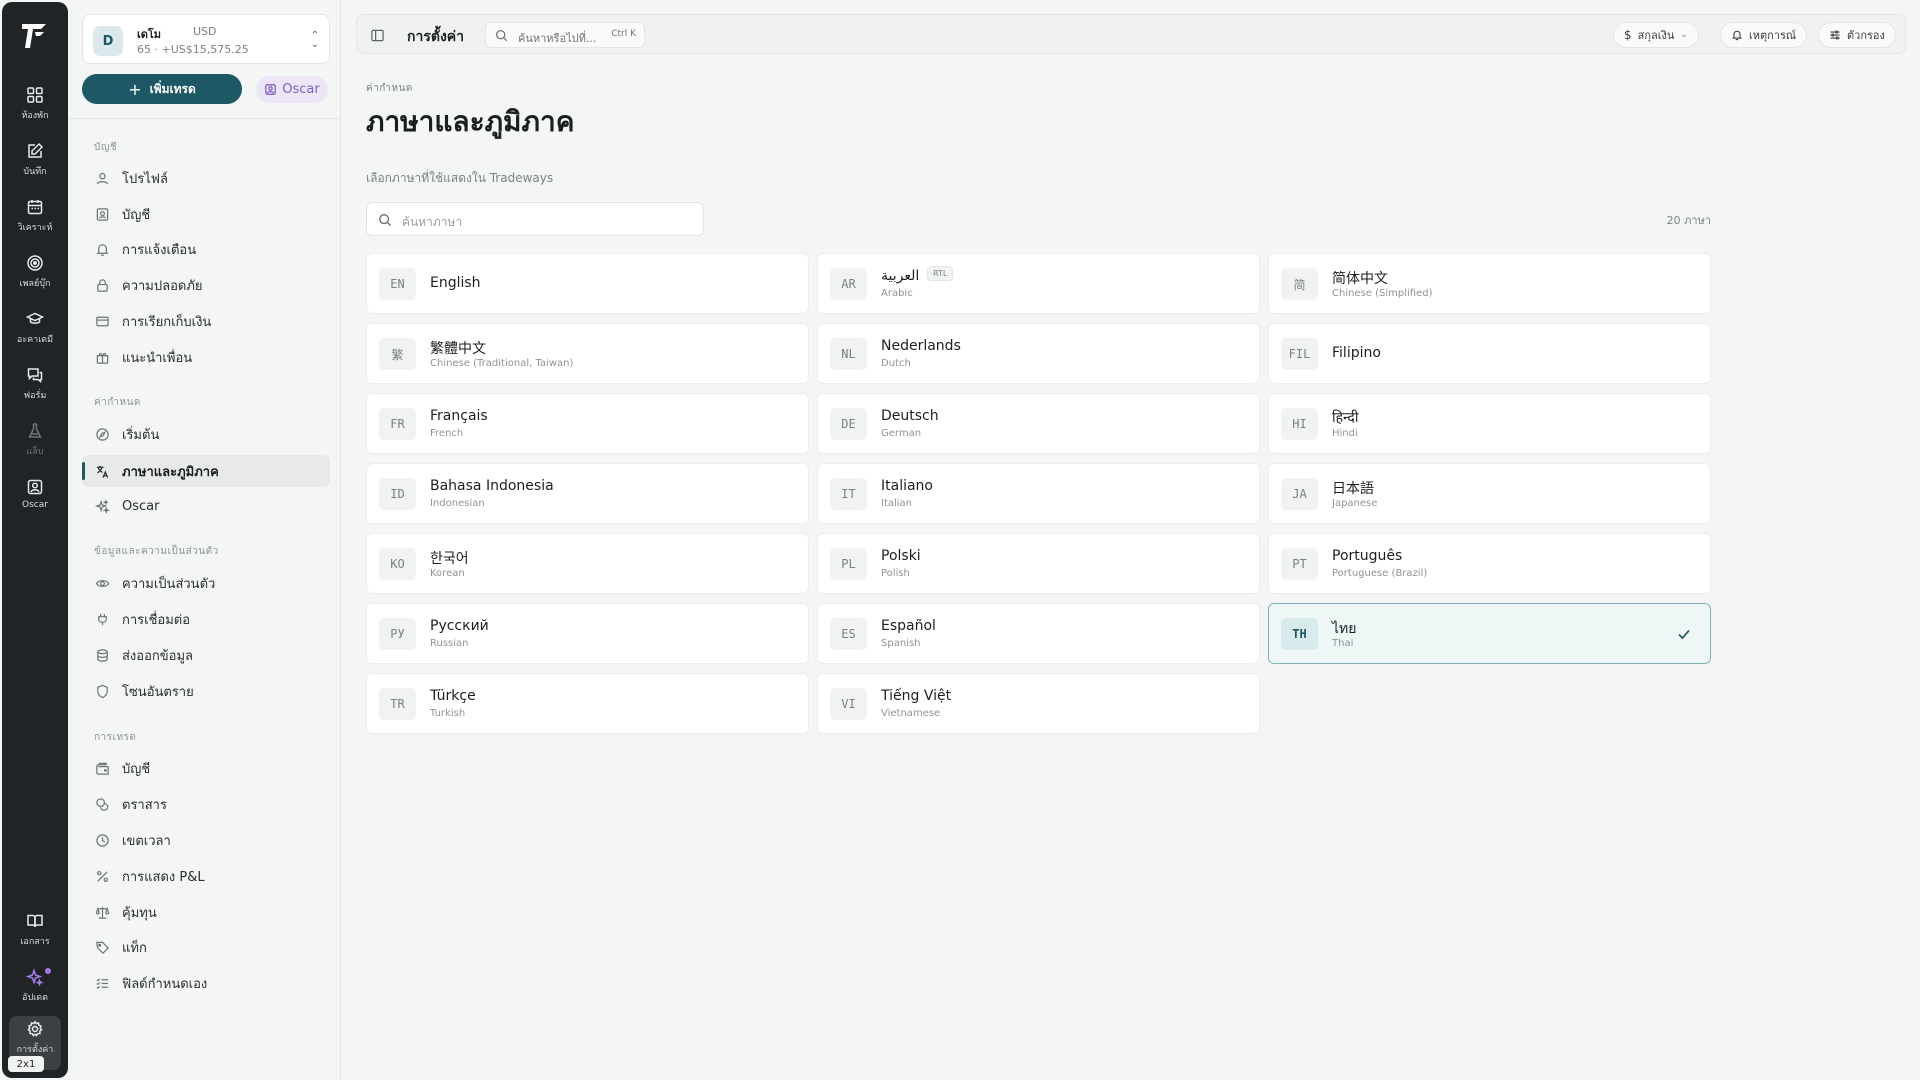 The height and width of the screenshot is (1080, 1920). I want to click on currency-label: สกุลเงิน, so click(1656, 35).